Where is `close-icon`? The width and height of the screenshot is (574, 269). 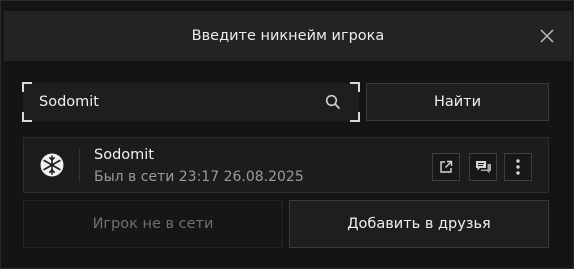 close-icon is located at coordinates (547, 36).